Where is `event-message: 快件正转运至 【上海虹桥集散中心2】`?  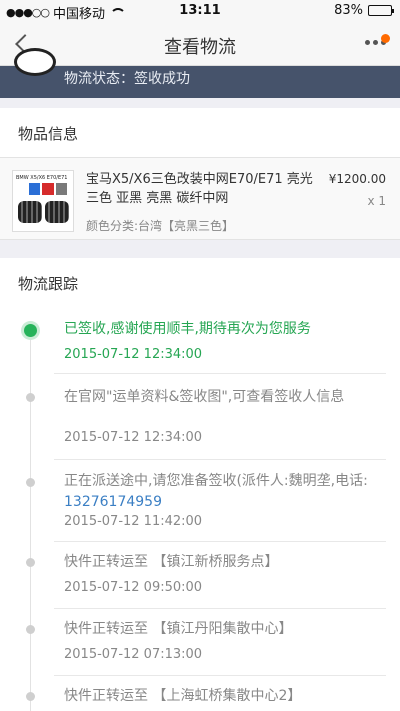 event-message: 快件正转运至 【上海虹桥集散中心2】 is located at coordinates (183, 696).